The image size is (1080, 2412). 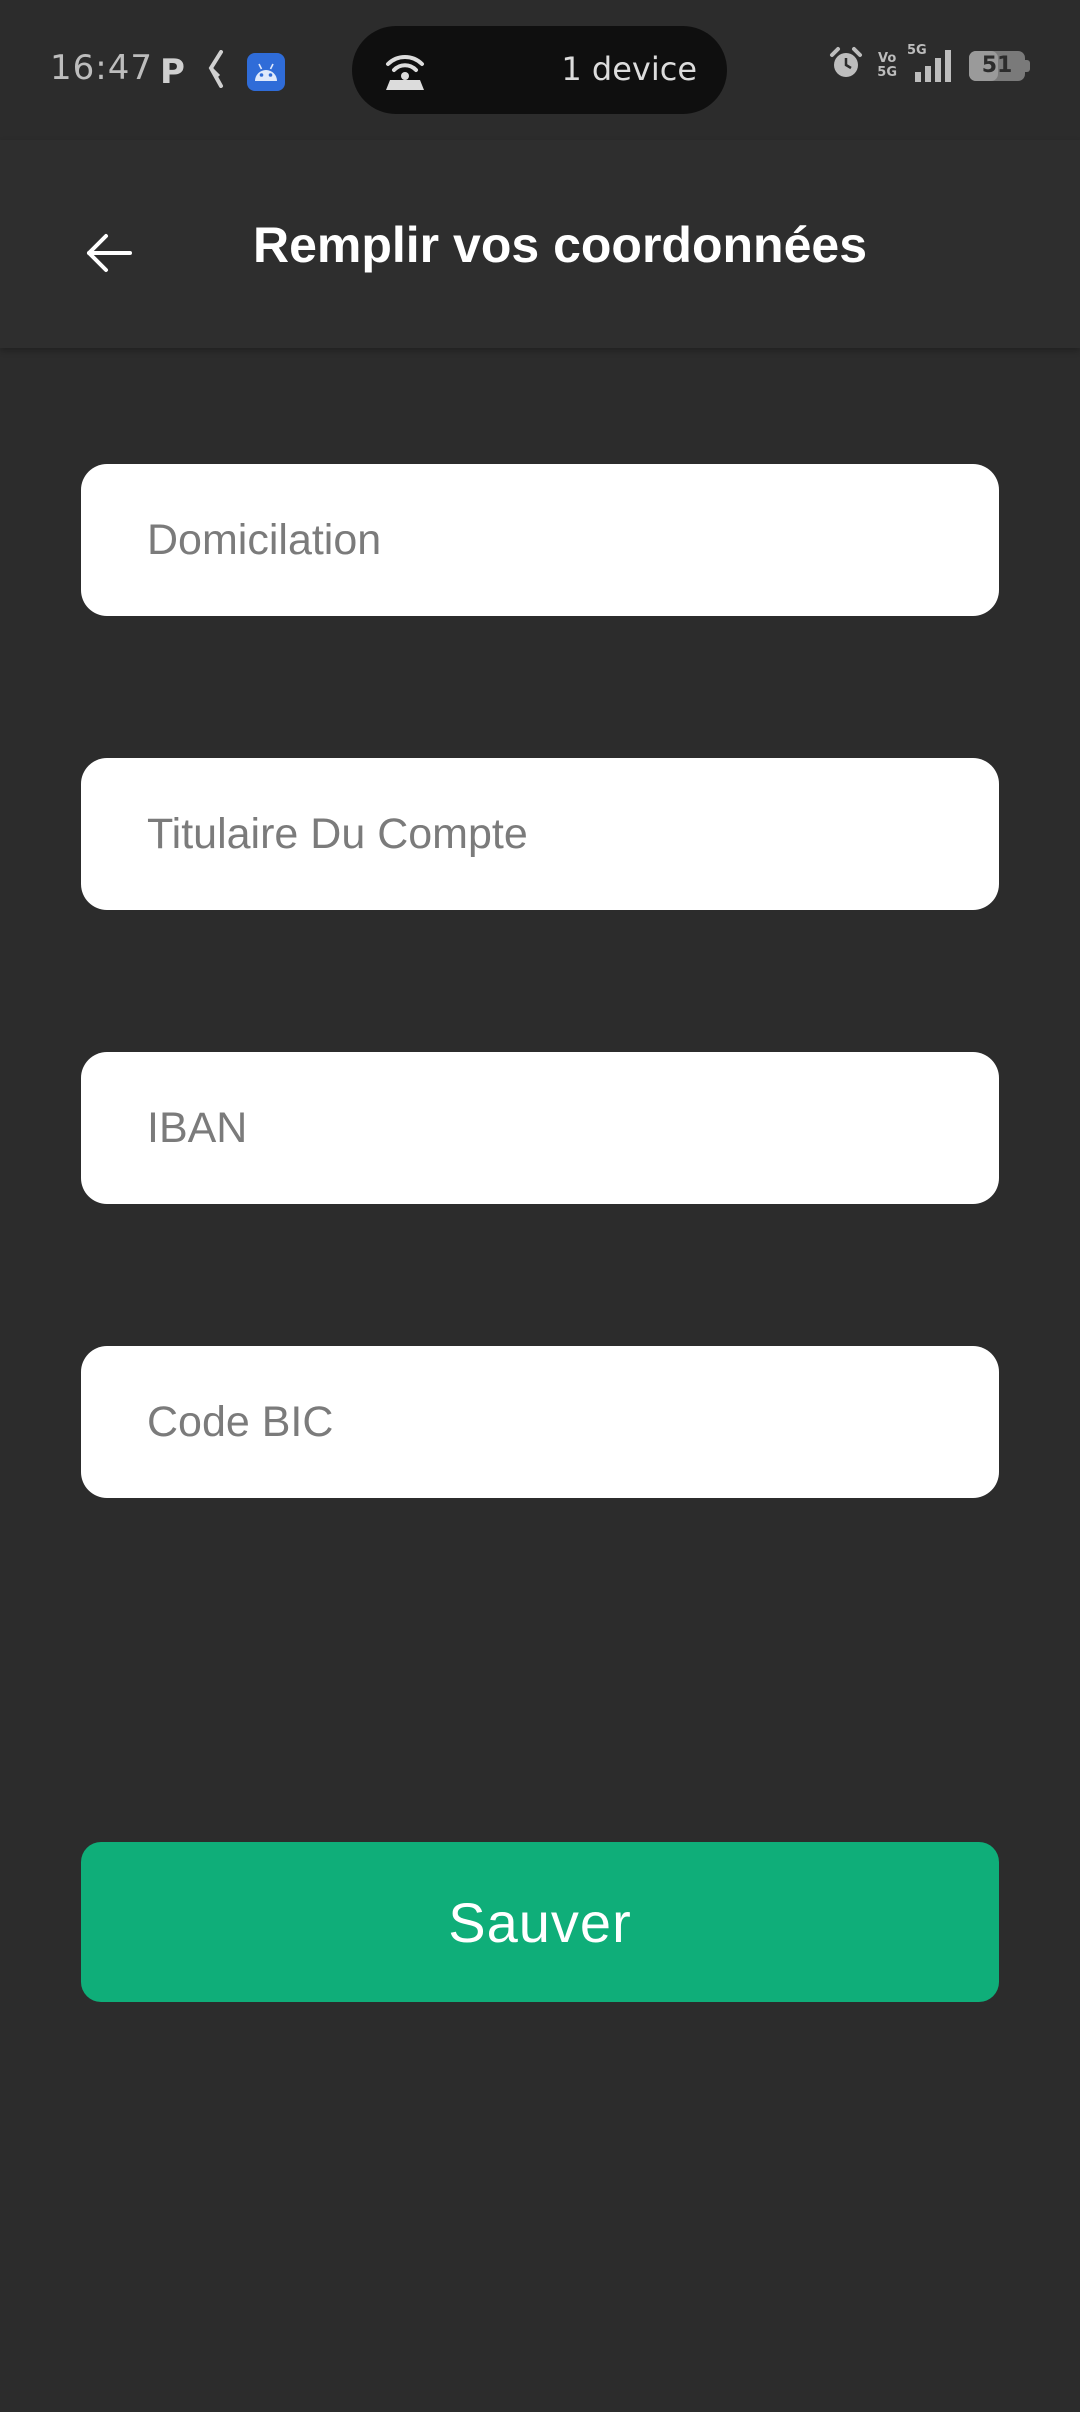 I want to click on iban-input, so click(x=540, y=1128).